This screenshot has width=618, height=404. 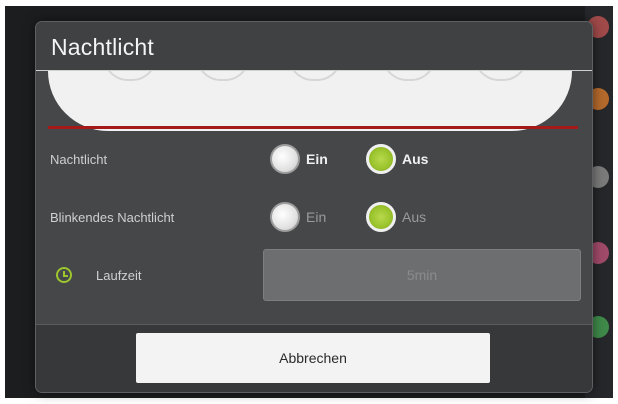 What do you see at coordinates (64, 275) in the screenshot?
I see `clock-icon` at bounding box center [64, 275].